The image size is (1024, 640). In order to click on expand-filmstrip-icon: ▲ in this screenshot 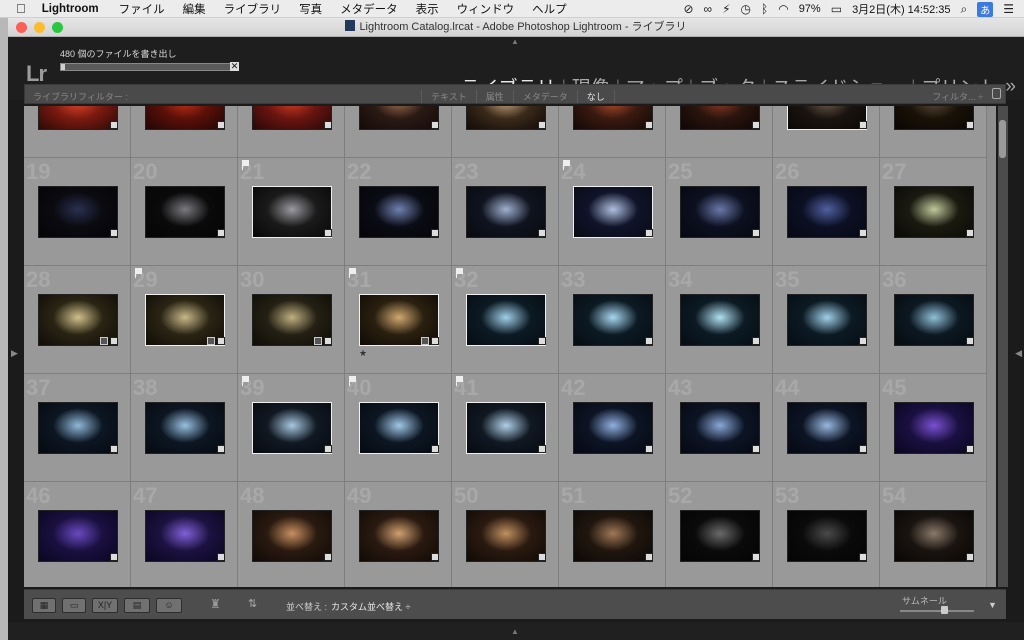, I will do `click(515, 631)`.